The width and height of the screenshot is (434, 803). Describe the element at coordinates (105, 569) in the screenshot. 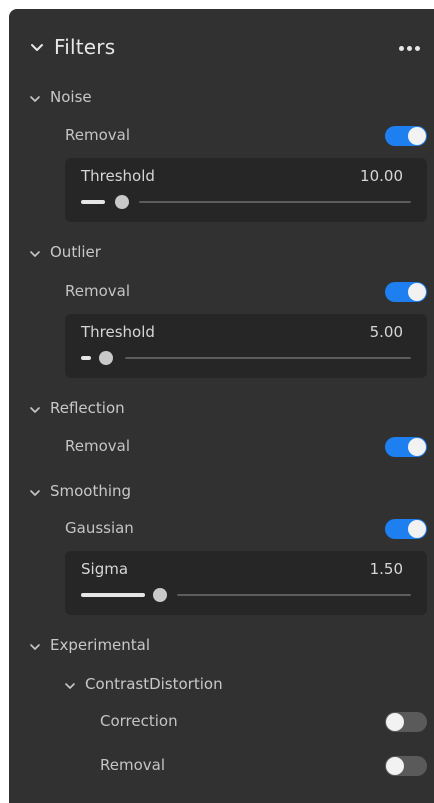

I see `smoothing-sigma-label: Sigma` at that location.